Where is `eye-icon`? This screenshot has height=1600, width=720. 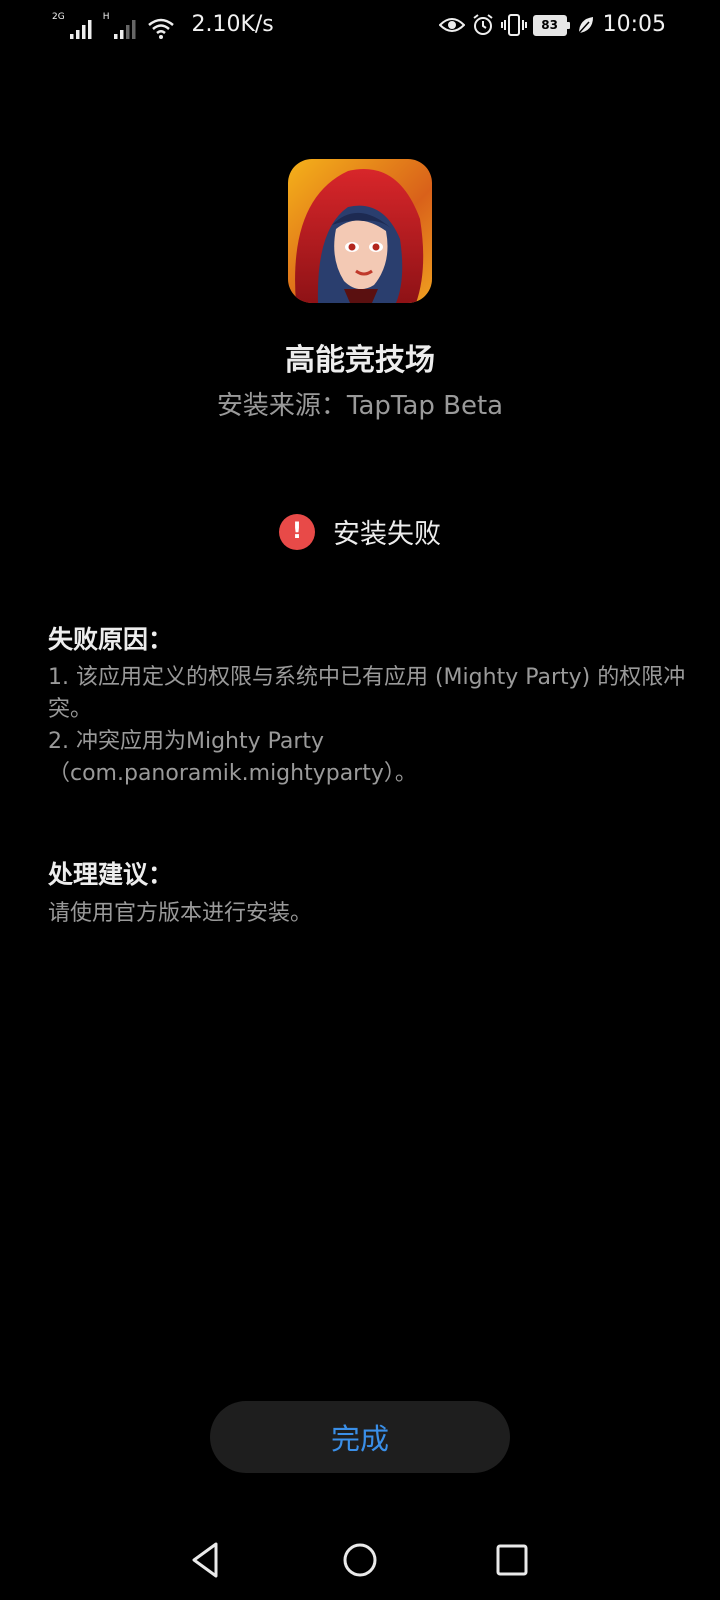
eye-icon is located at coordinates (451, 25).